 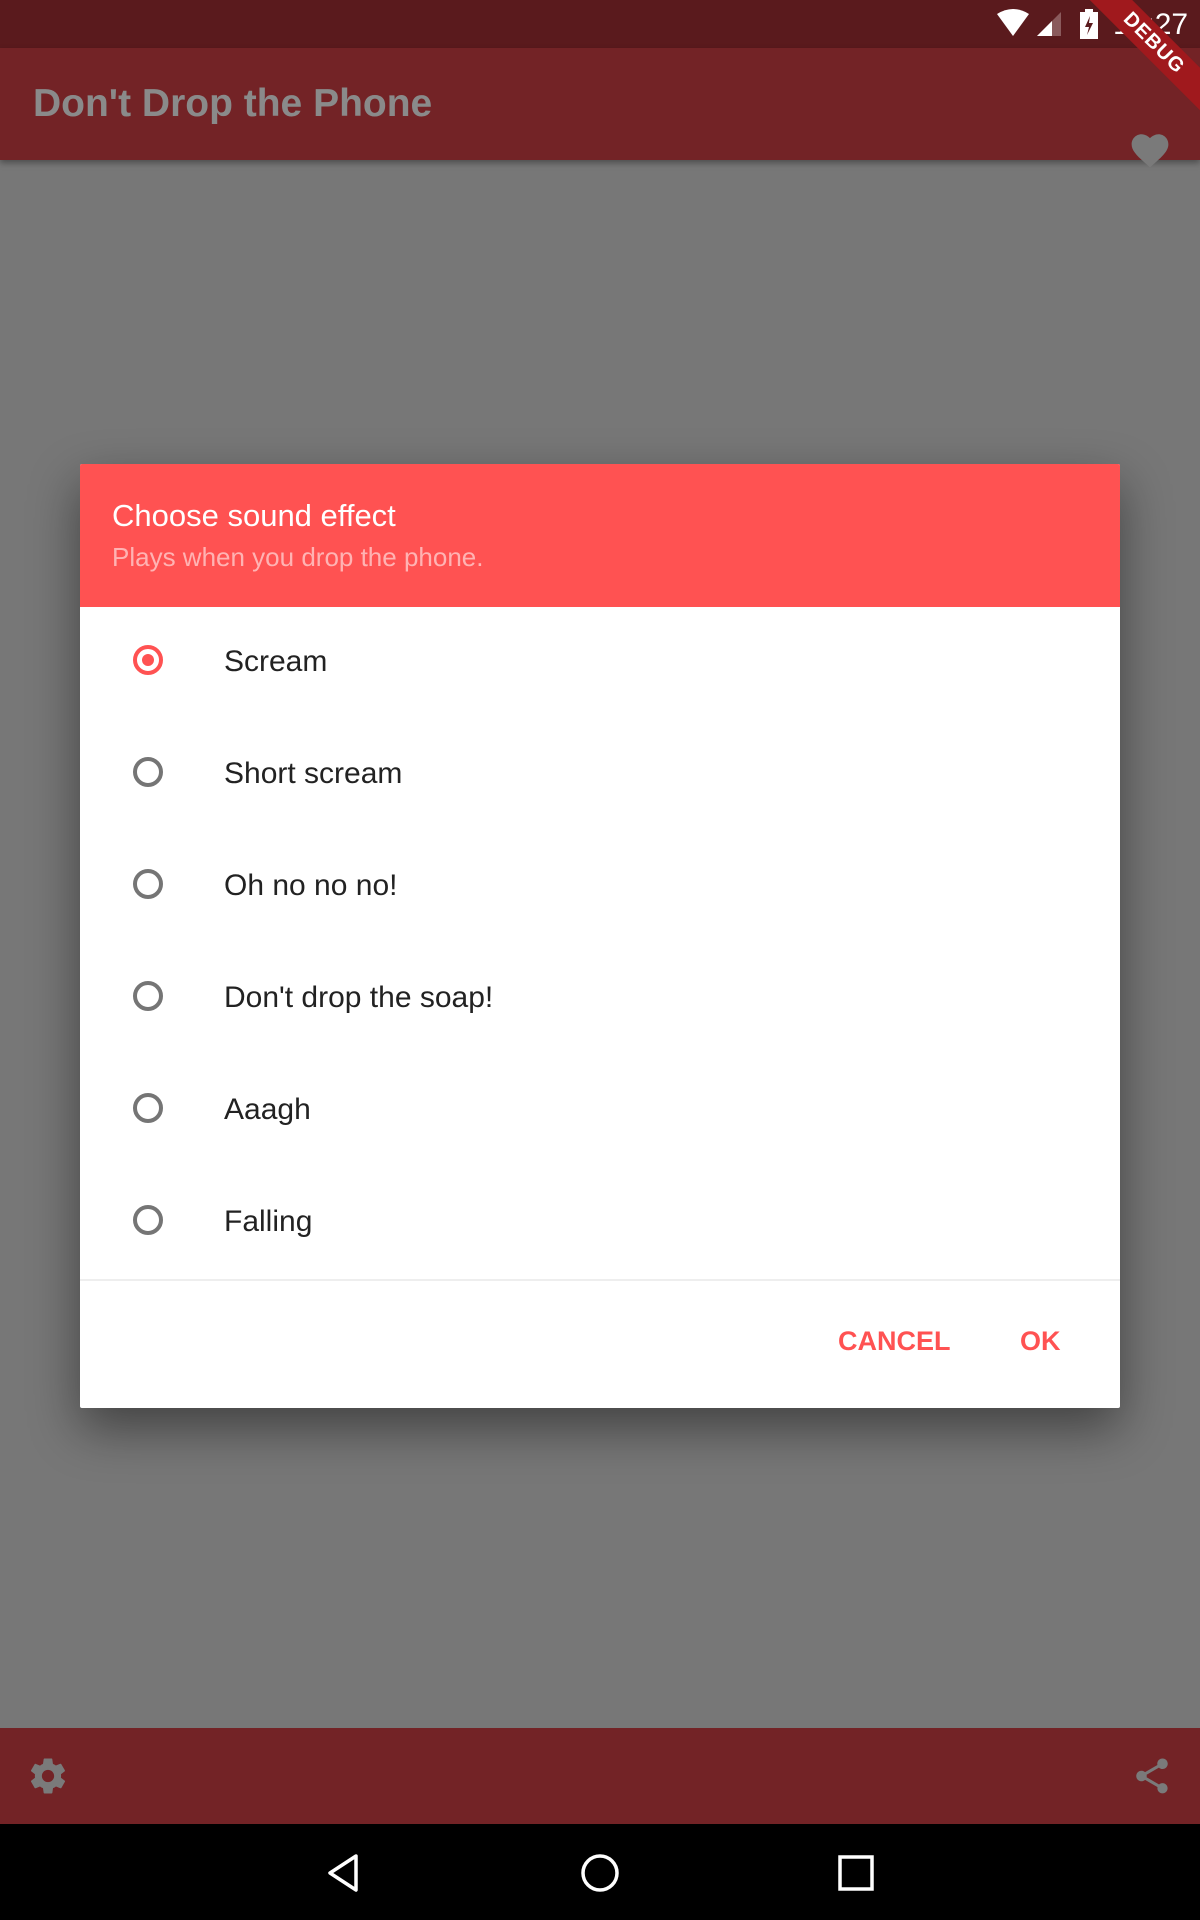 I want to click on recents-icon, so click(x=856, y=1873).